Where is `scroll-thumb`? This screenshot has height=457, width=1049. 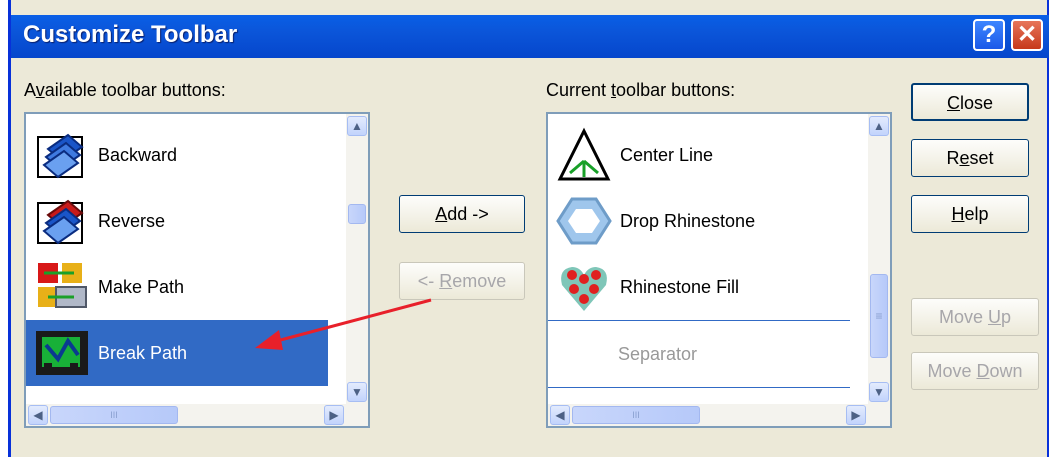 scroll-thumb is located at coordinates (357, 214).